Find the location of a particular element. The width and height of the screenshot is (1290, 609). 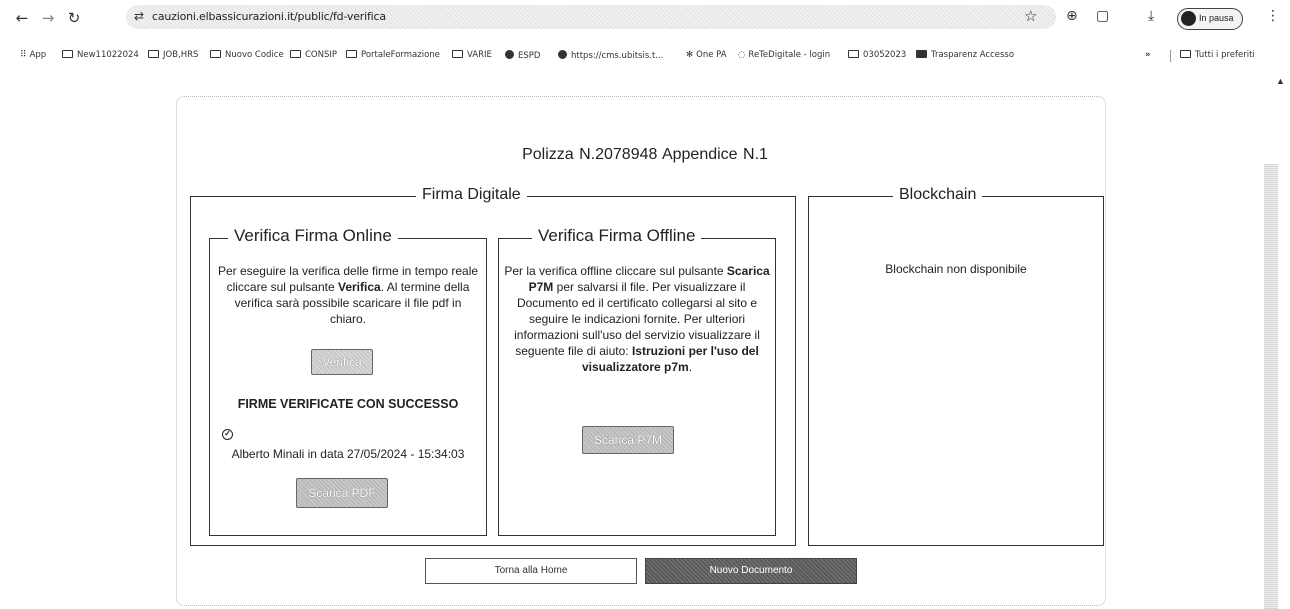

new-document-button: Nuovo Documento is located at coordinates (751, 571).